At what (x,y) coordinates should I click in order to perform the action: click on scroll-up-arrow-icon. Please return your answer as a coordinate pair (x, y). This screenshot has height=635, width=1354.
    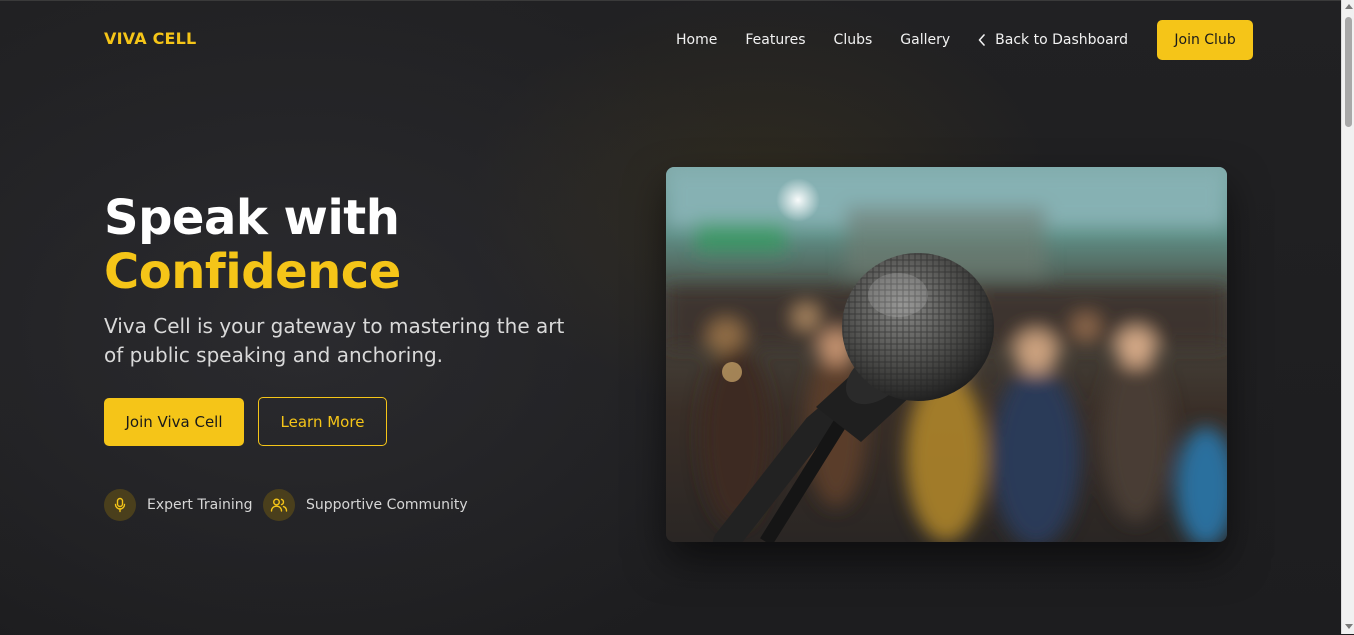
    Looking at the image, I should click on (1349, 6).